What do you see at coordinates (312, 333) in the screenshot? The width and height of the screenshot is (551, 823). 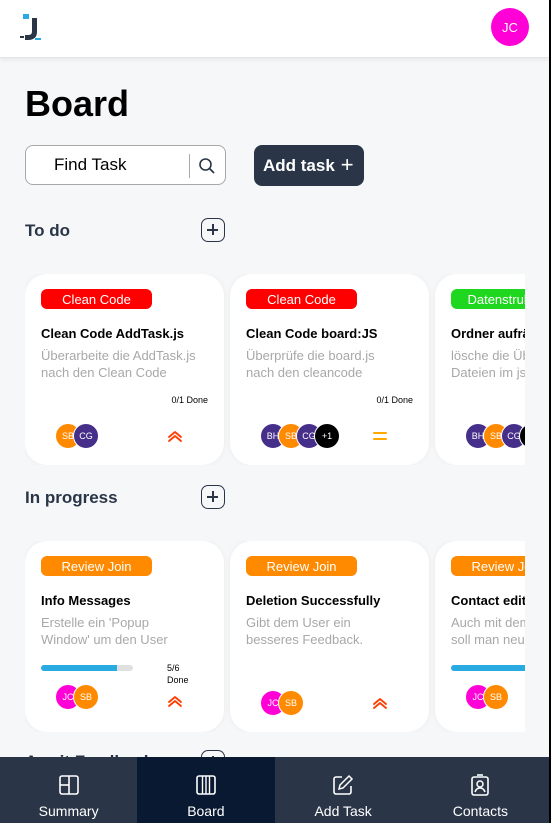 I see `task-title: Clean Code board:JS` at bounding box center [312, 333].